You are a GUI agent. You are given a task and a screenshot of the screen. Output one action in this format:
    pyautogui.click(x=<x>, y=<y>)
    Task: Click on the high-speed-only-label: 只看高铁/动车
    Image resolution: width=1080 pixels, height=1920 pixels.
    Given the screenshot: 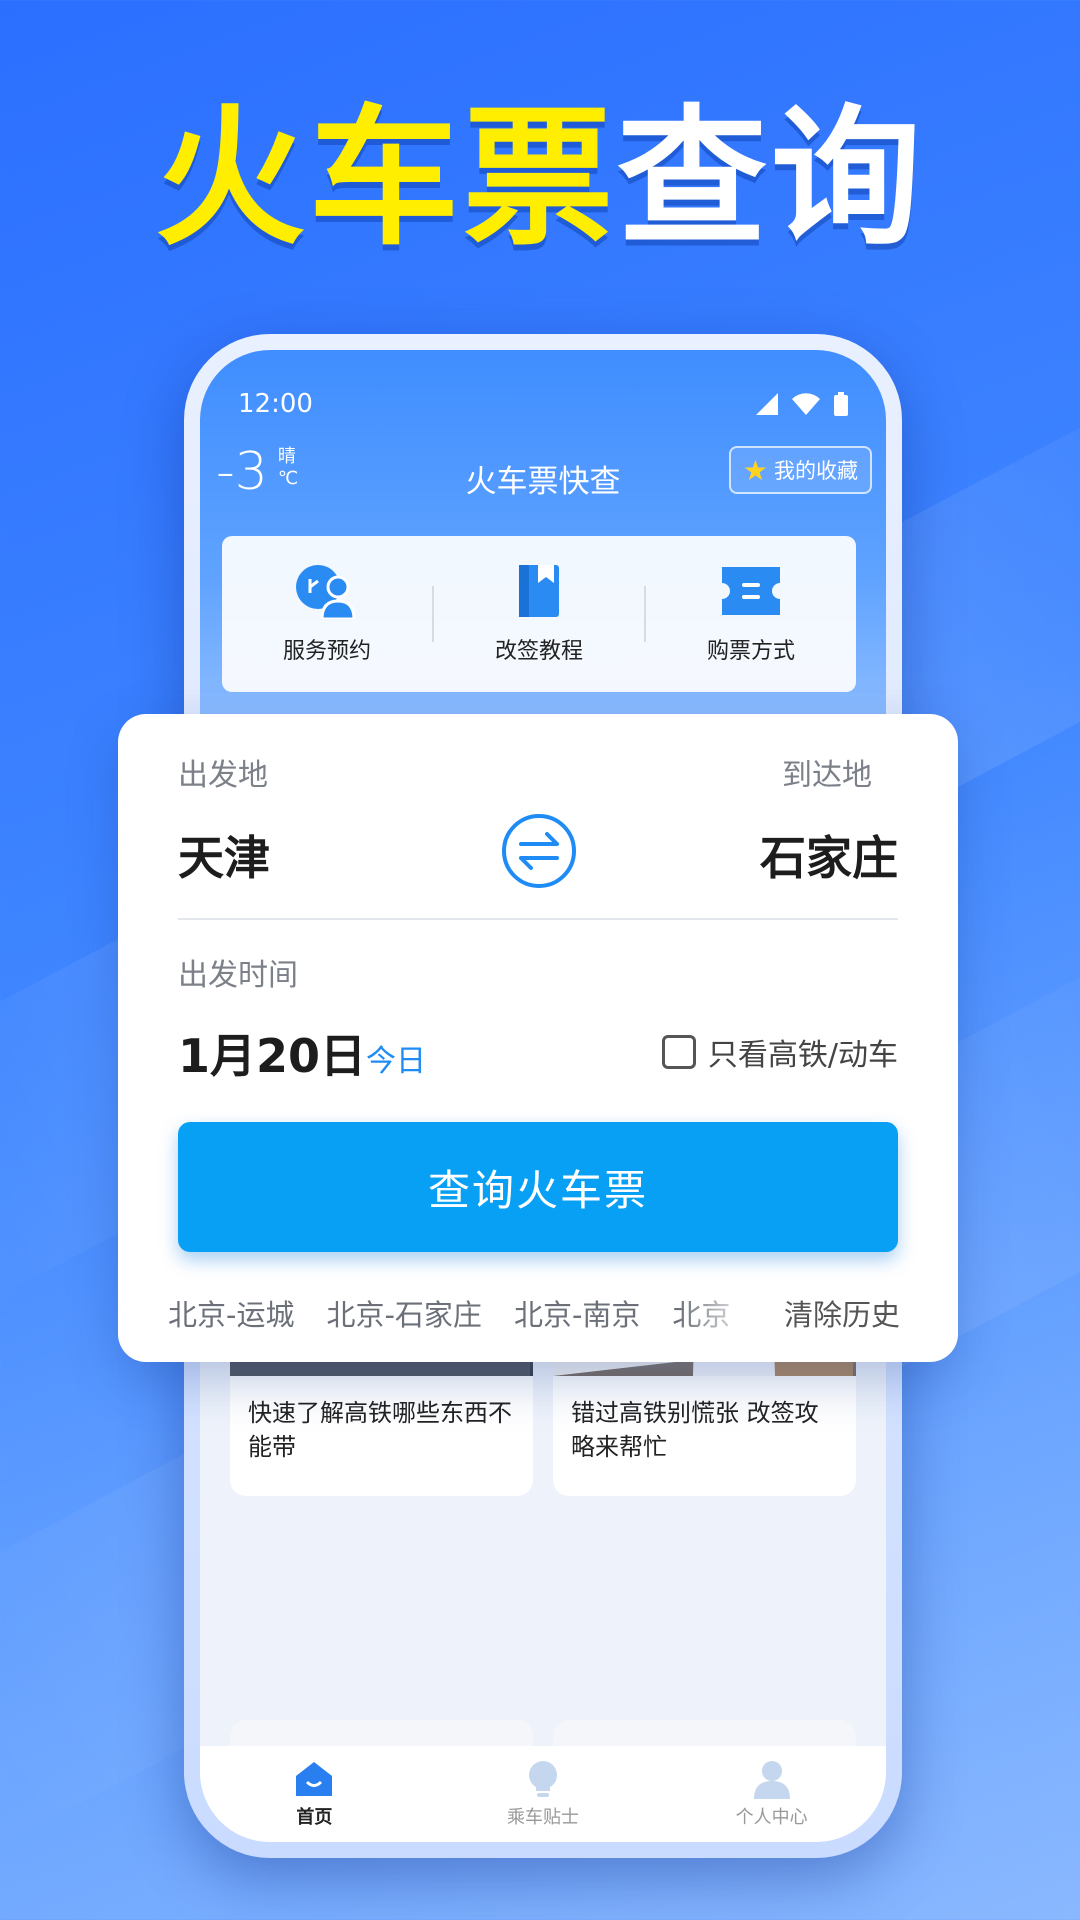 What is the action you would take?
    pyautogui.click(x=802, y=1055)
    